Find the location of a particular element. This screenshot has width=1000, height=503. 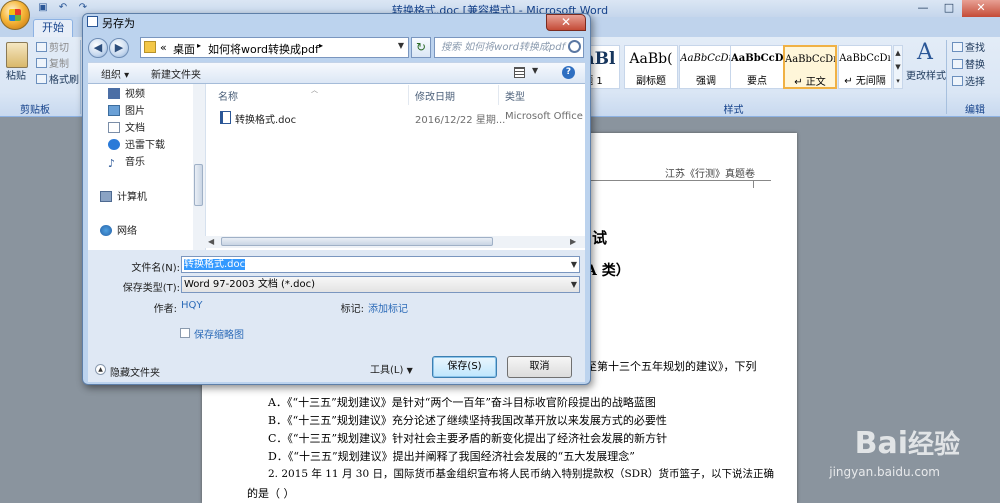

style-subtitle: AaBb(副标题 is located at coordinates (651, 67).